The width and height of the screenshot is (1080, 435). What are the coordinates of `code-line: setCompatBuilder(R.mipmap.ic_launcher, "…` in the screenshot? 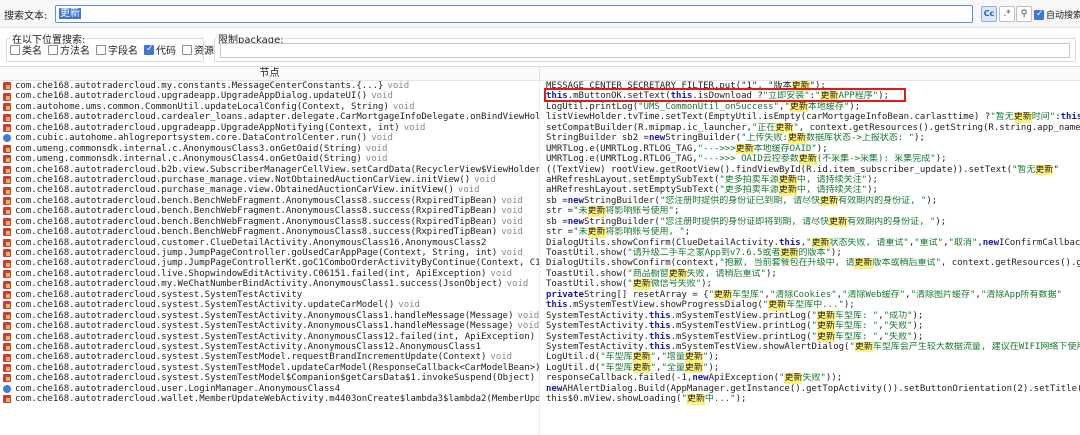 It's located at (810, 128).